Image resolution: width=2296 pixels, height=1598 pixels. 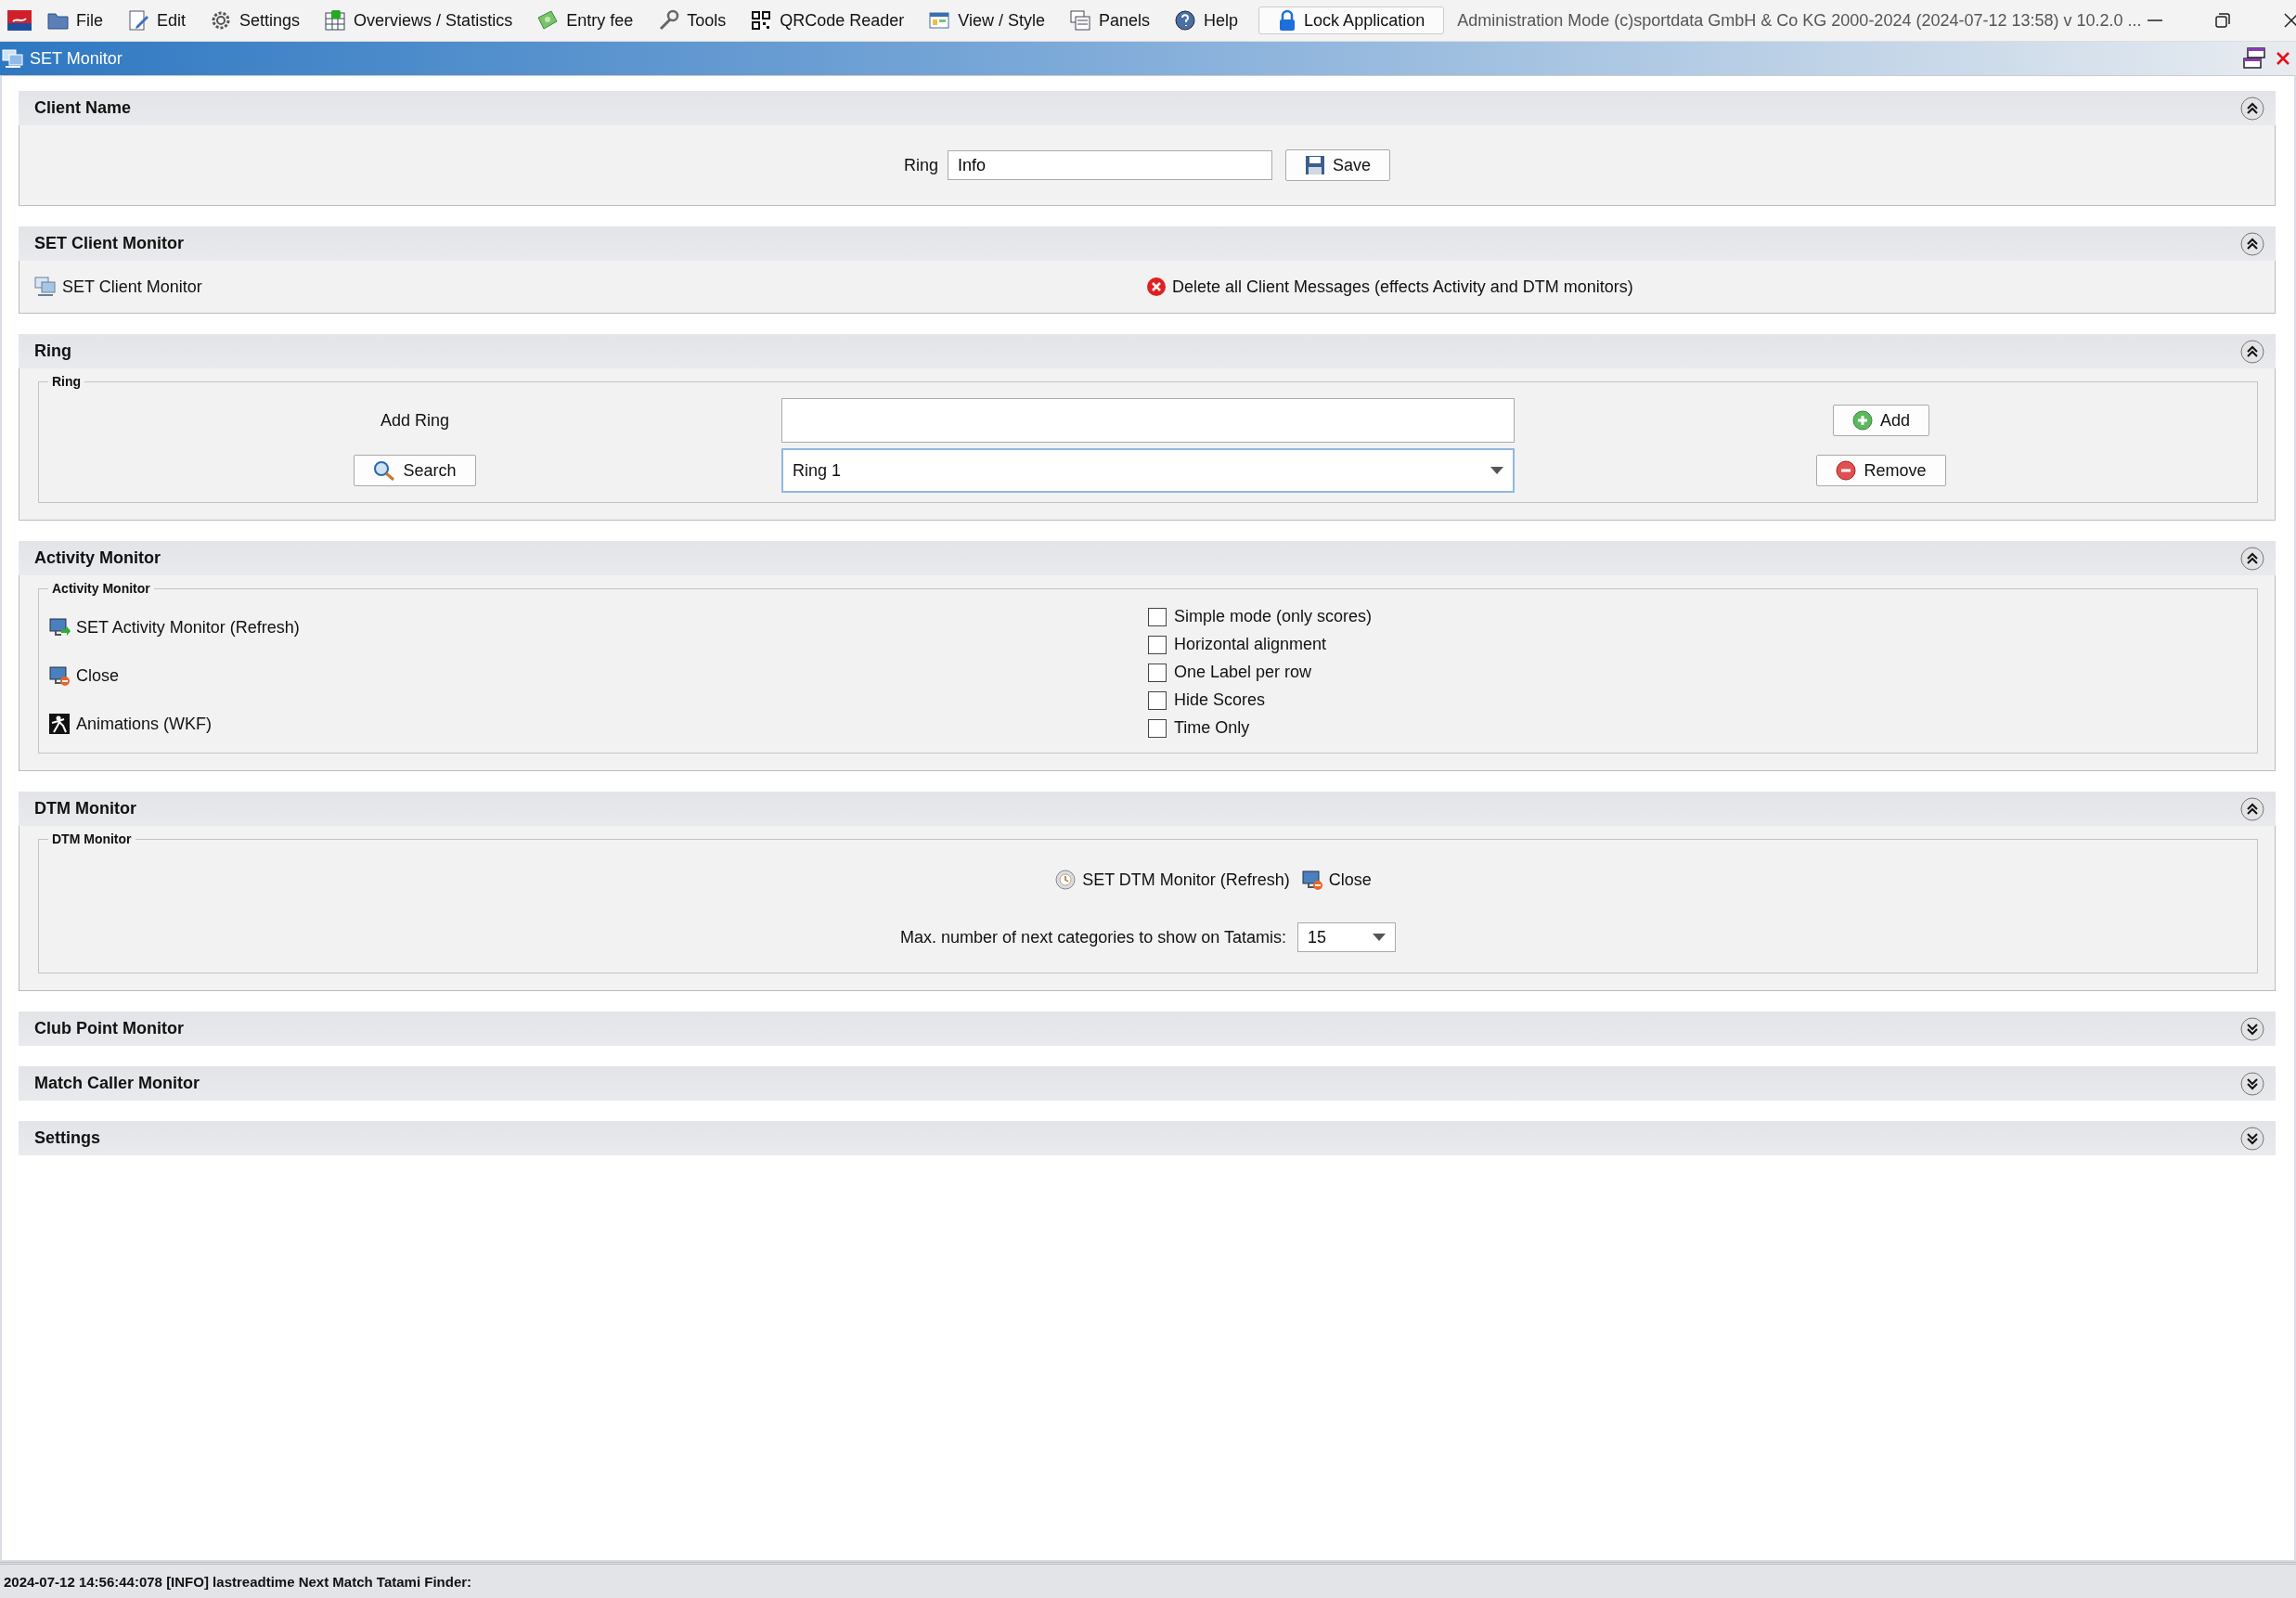 What do you see at coordinates (118, 287) in the screenshot?
I see `action-link: SET Client Monitor` at bounding box center [118, 287].